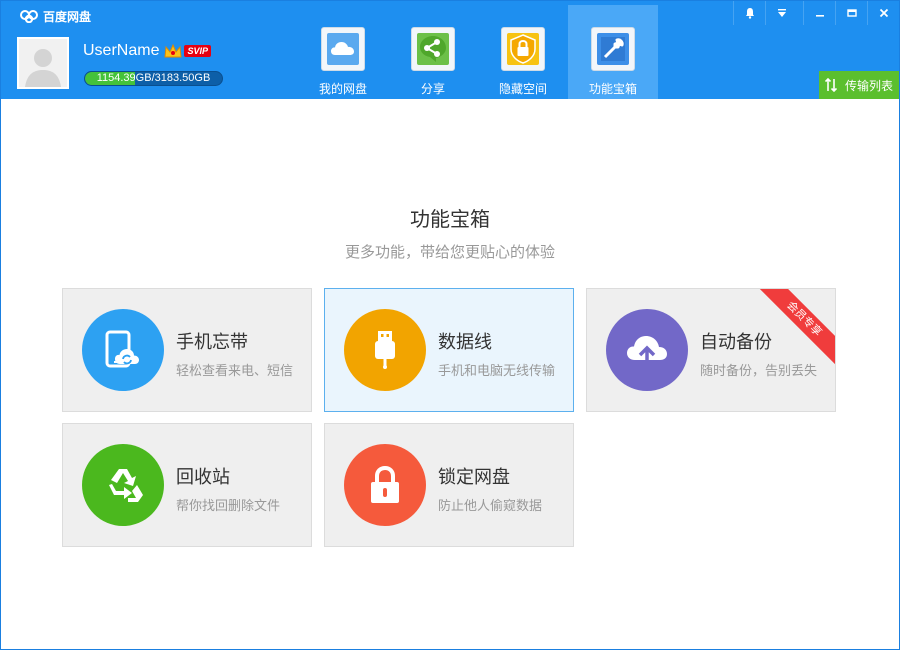  Describe the element at coordinates (203, 477) in the screenshot. I see `card-title: 回收站` at that location.